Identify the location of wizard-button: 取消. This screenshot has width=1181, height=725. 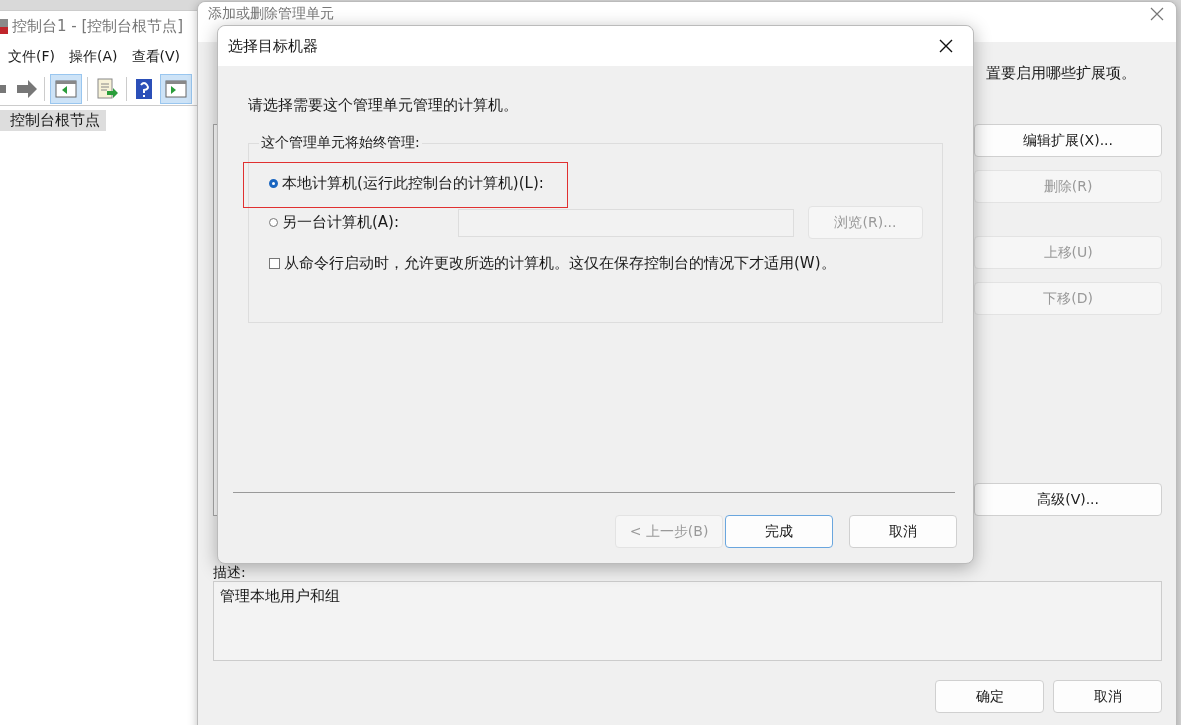
(903, 531).